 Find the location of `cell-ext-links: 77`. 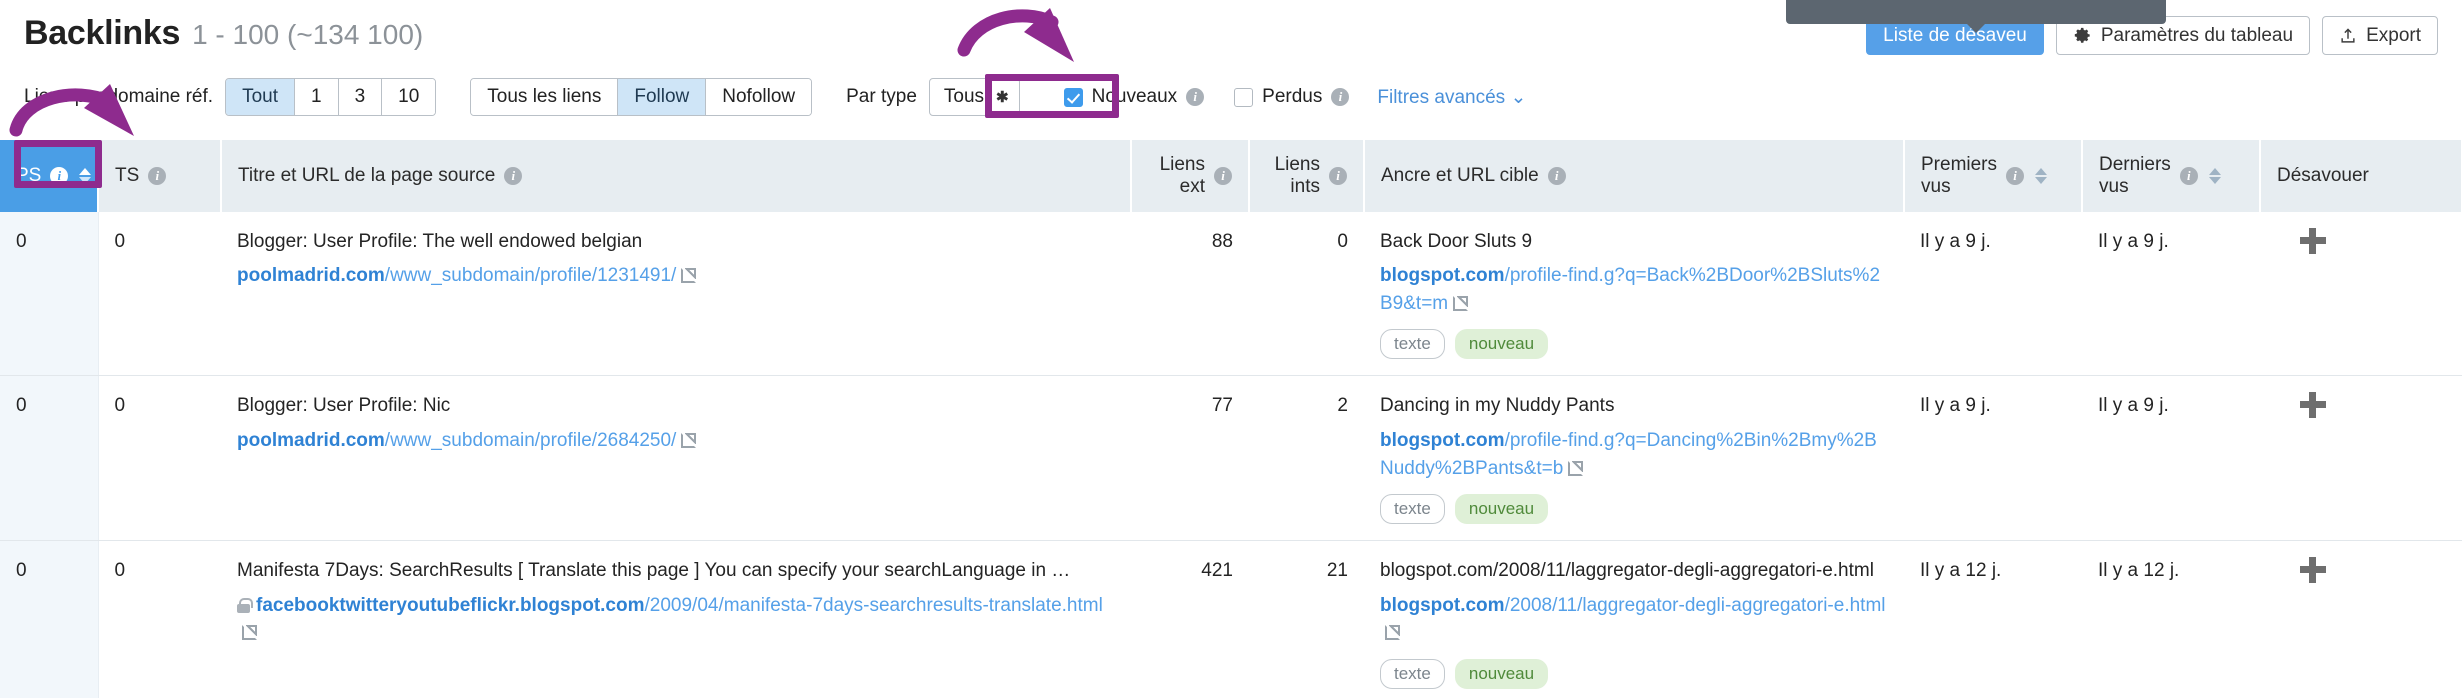

cell-ext-links: 77 is located at coordinates (1190, 458).